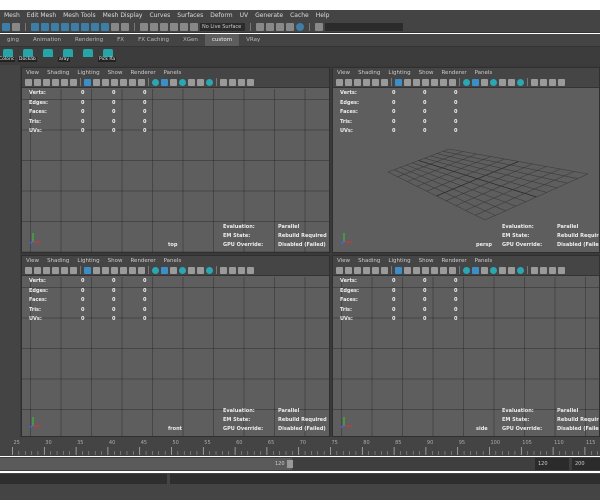 This screenshot has height=500, width=600. What do you see at coordinates (16, 26) in the screenshot?
I see `object-mode-icon` at bounding box center [16, 26].